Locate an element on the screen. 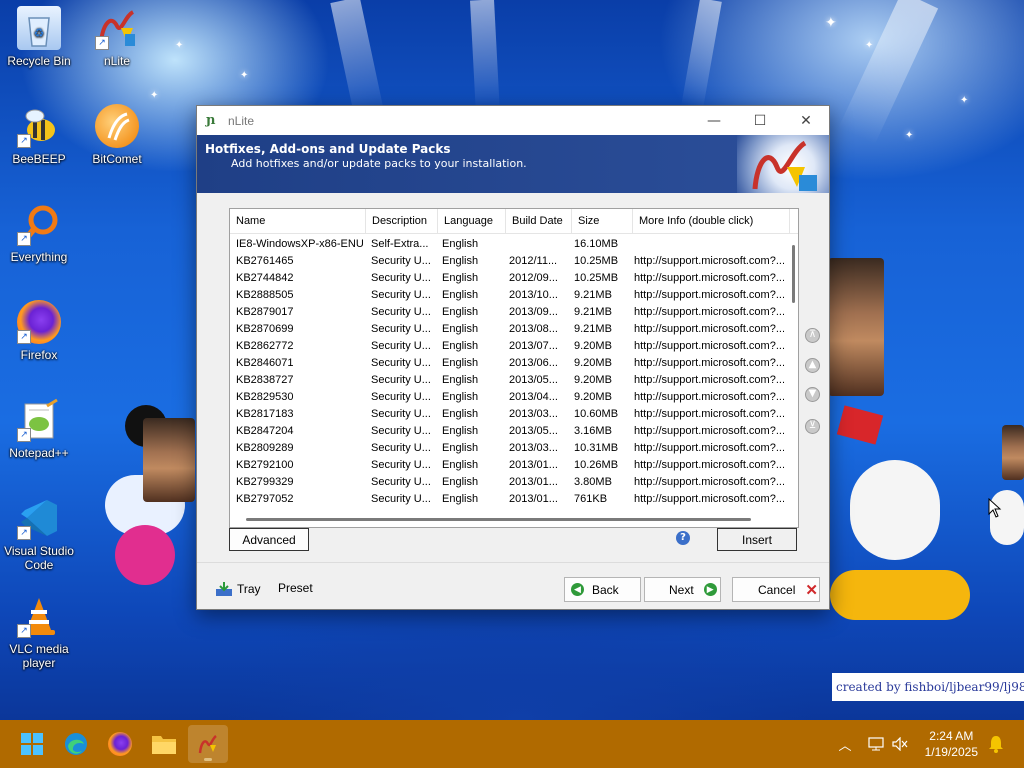  minimize-button: — is located at coordinates (714, 120).